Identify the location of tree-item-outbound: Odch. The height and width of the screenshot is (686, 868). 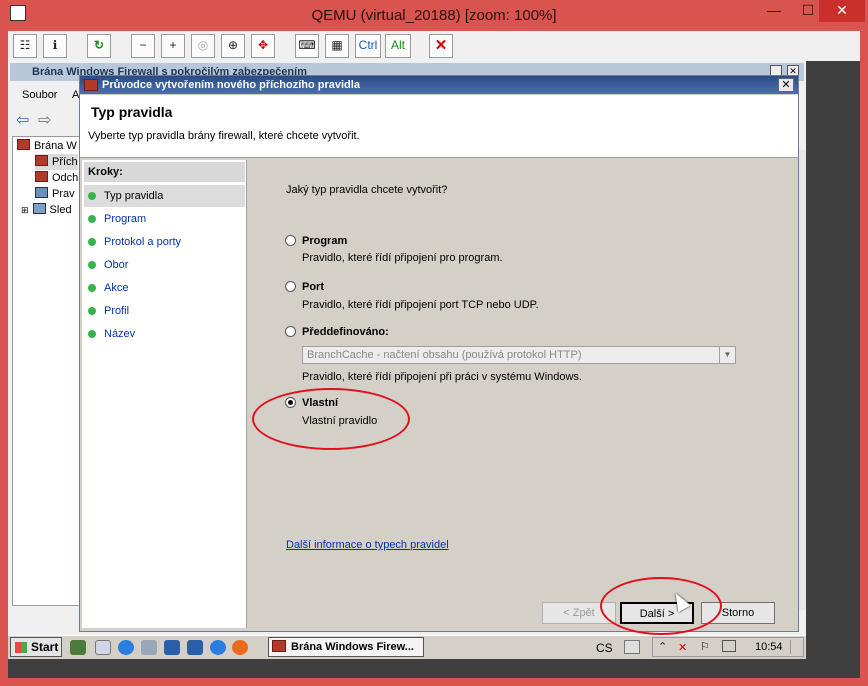
(56, 178).